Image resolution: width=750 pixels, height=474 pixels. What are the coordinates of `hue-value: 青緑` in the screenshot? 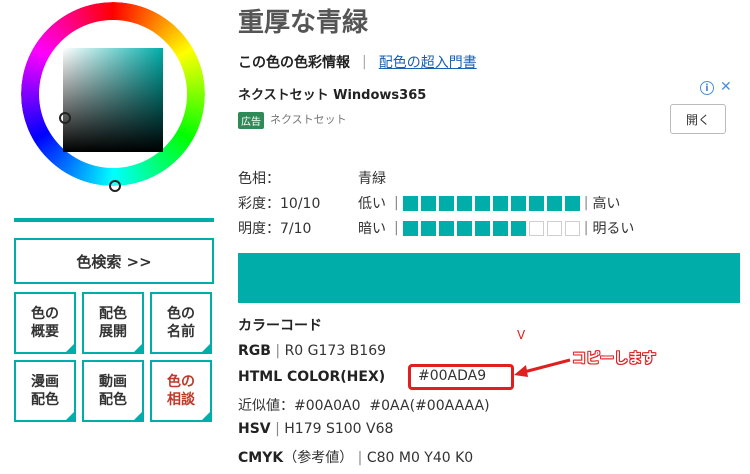 It's located at (372, 179).